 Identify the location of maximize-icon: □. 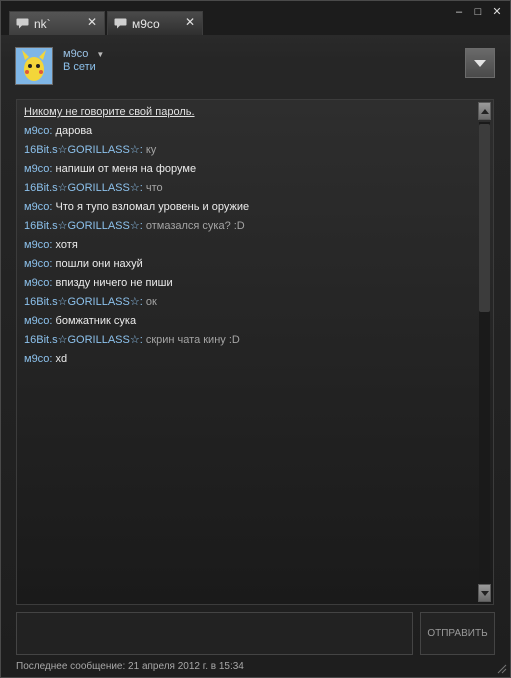
(478, 12).